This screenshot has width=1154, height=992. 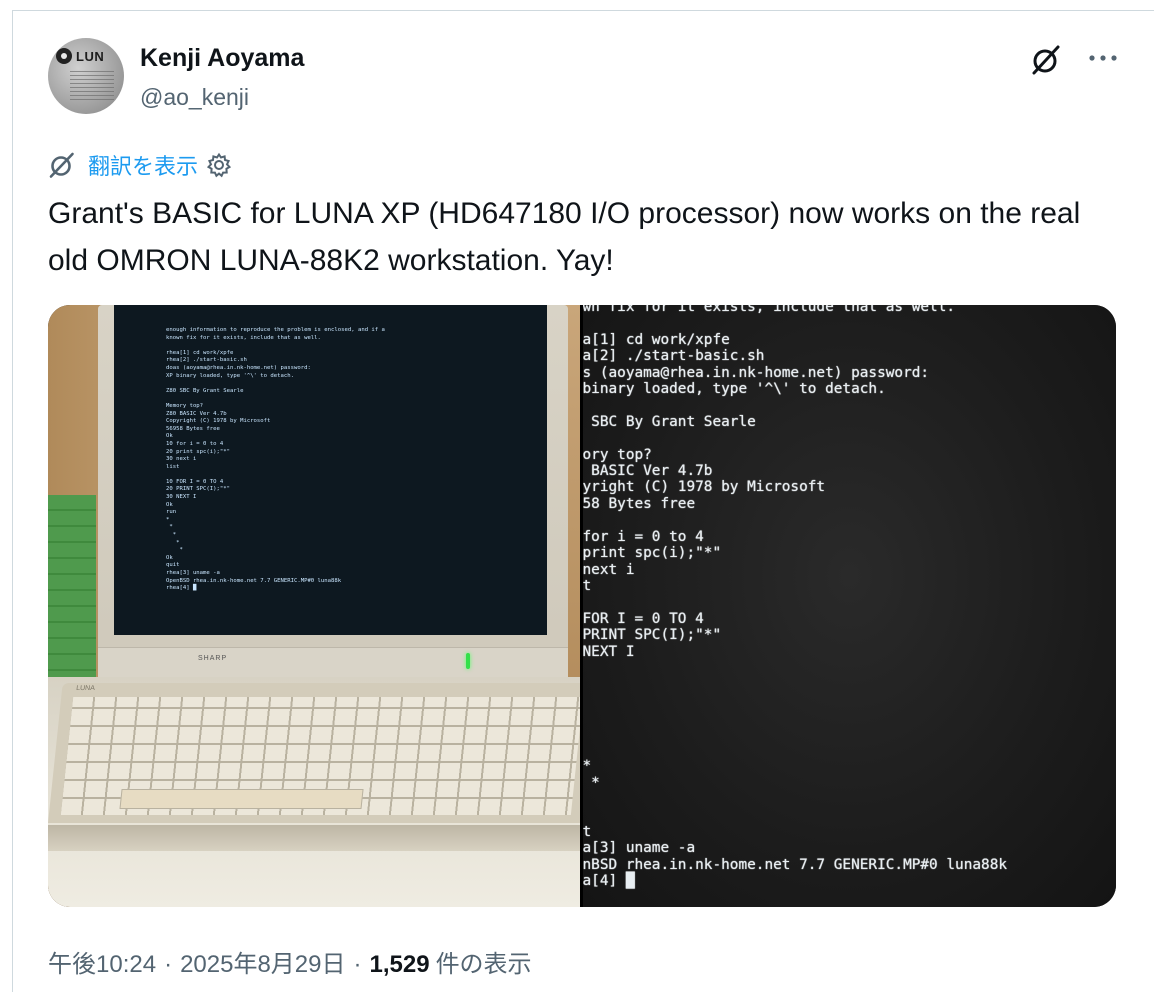 What do you see at coordinates (1103, 58) in the screenshot?
I see `more-icon` at bounding box center [1103, 58].